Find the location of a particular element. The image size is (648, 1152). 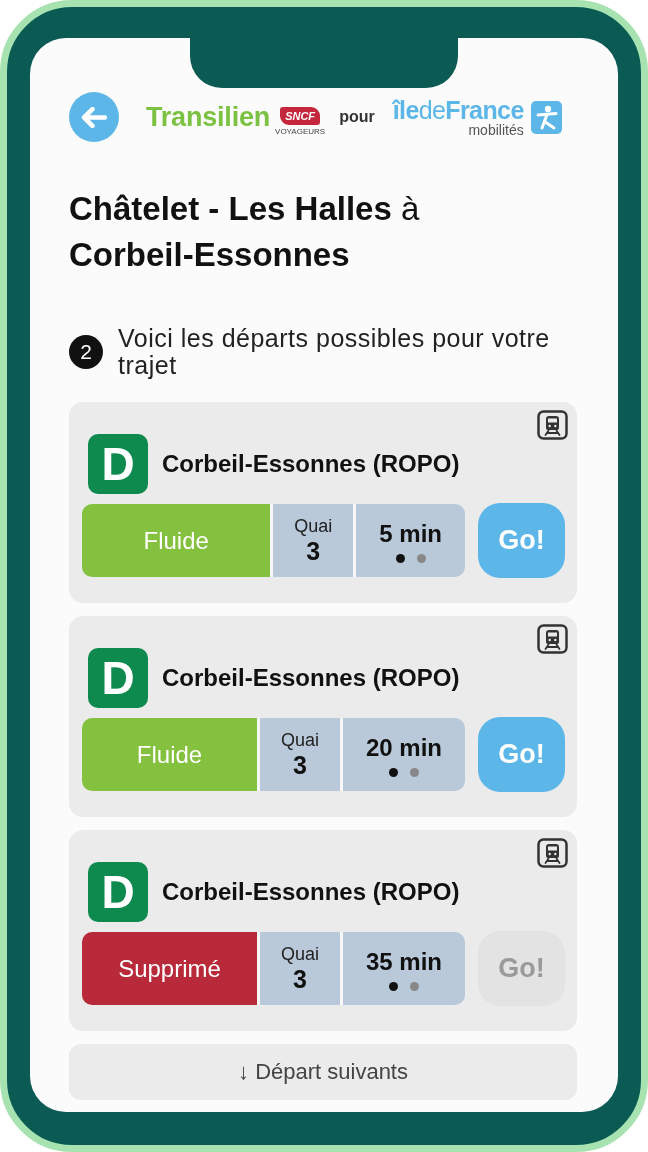

next-departures-button: ↓ Départ suivants is located at coordinates (323, 1072).